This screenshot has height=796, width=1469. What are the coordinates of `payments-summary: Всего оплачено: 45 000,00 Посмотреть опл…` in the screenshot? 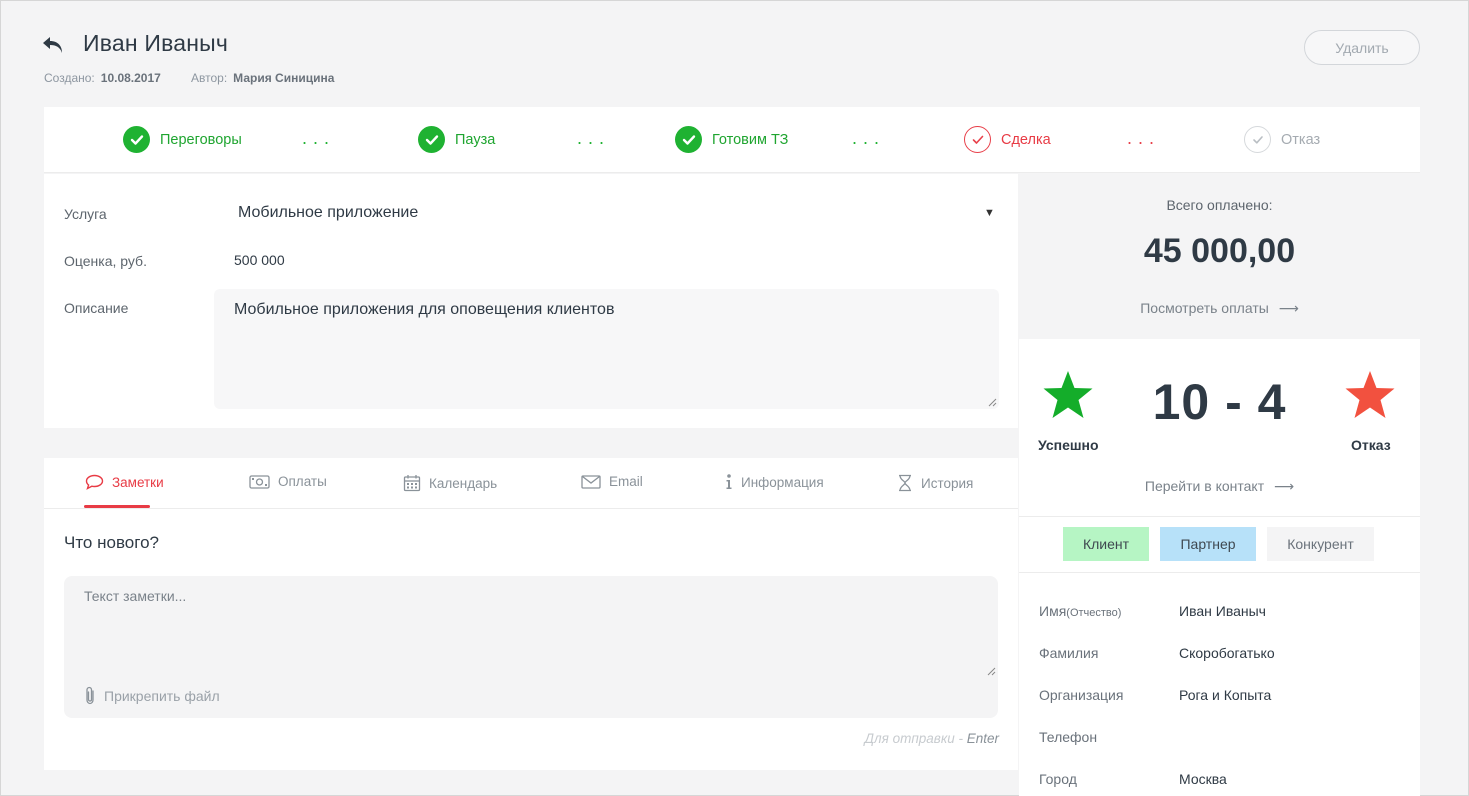 It's located at (1219, 256).